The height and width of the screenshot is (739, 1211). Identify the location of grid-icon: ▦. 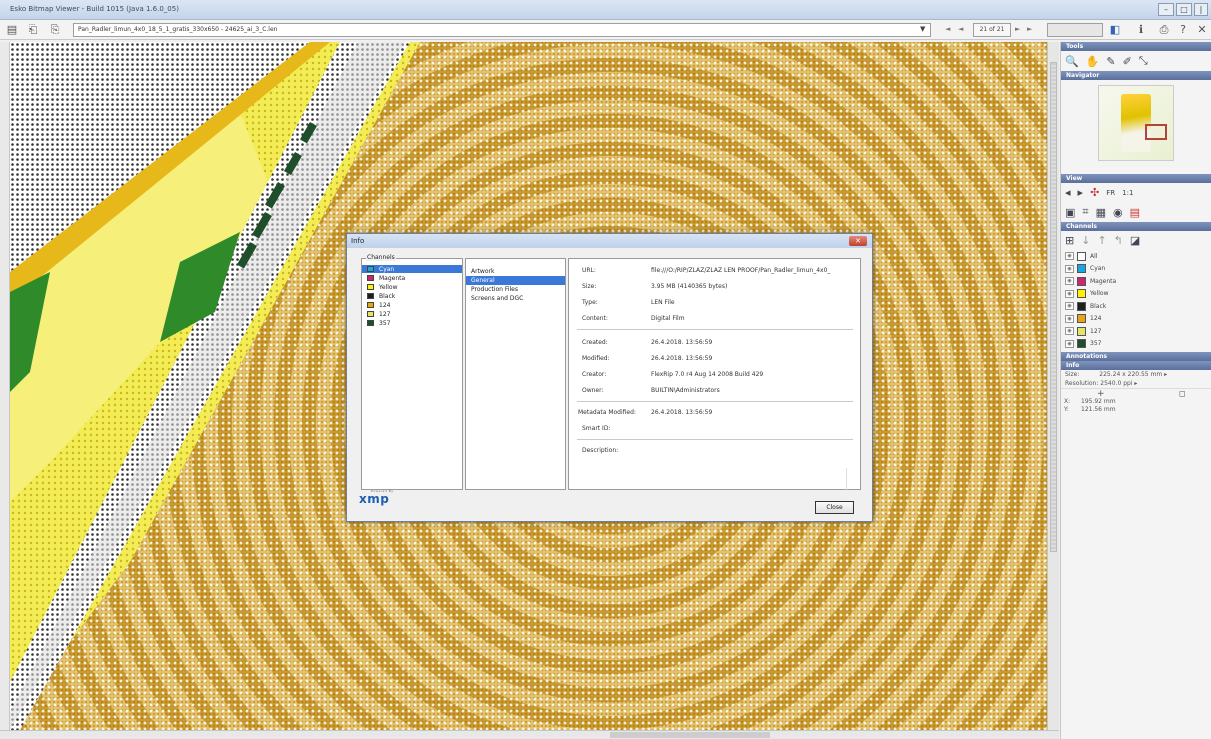
(1101, 212).